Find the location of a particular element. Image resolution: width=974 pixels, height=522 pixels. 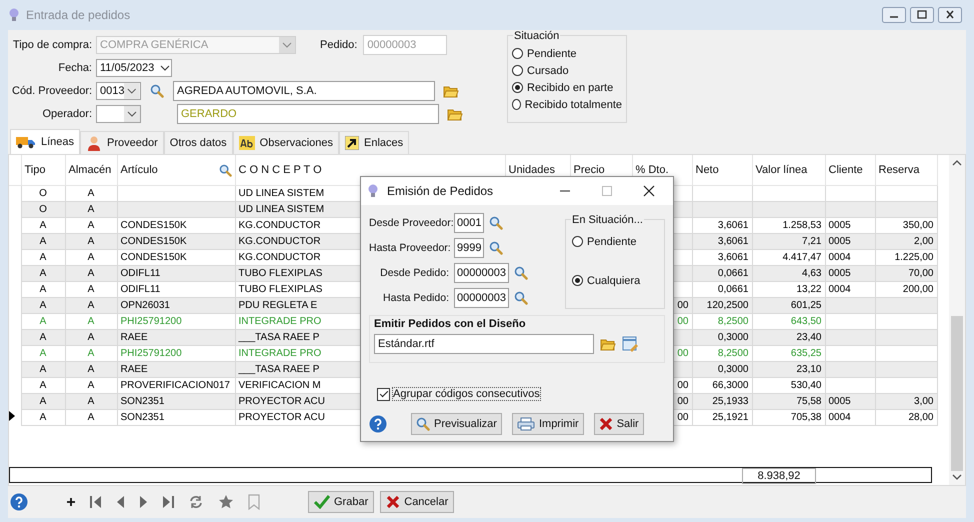

check-icon is located at coordinates (322, 502).